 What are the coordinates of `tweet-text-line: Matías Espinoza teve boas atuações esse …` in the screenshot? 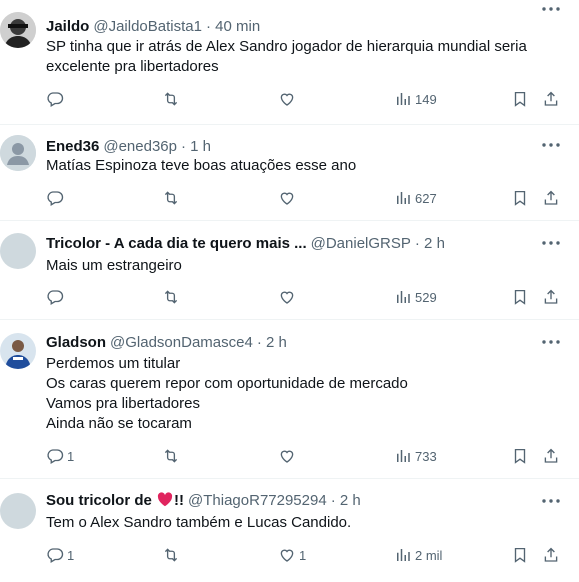 It's located at (201, 165).